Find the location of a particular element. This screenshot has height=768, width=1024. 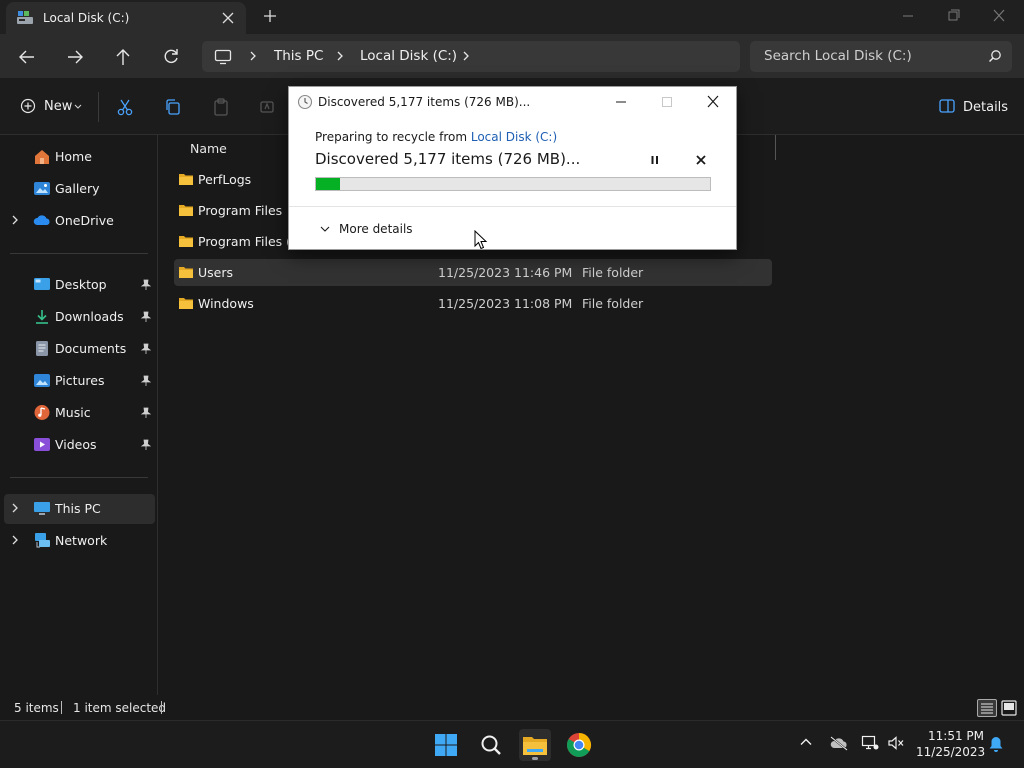

details-view-icon is located at coordinates (987, 708).